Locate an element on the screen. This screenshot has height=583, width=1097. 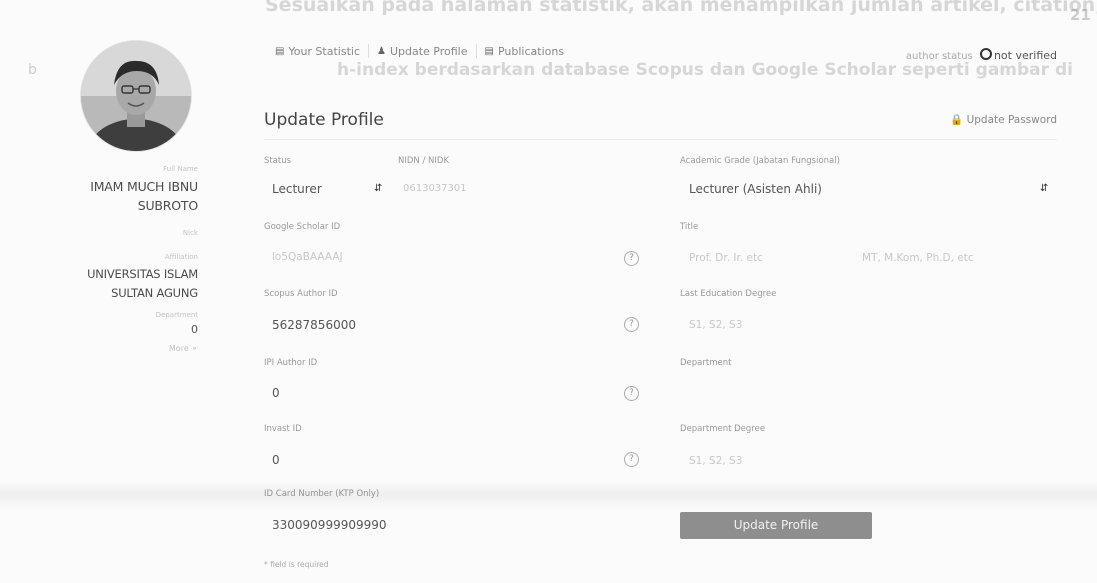
author-status-label: author status is located at coordinates (939, 56).